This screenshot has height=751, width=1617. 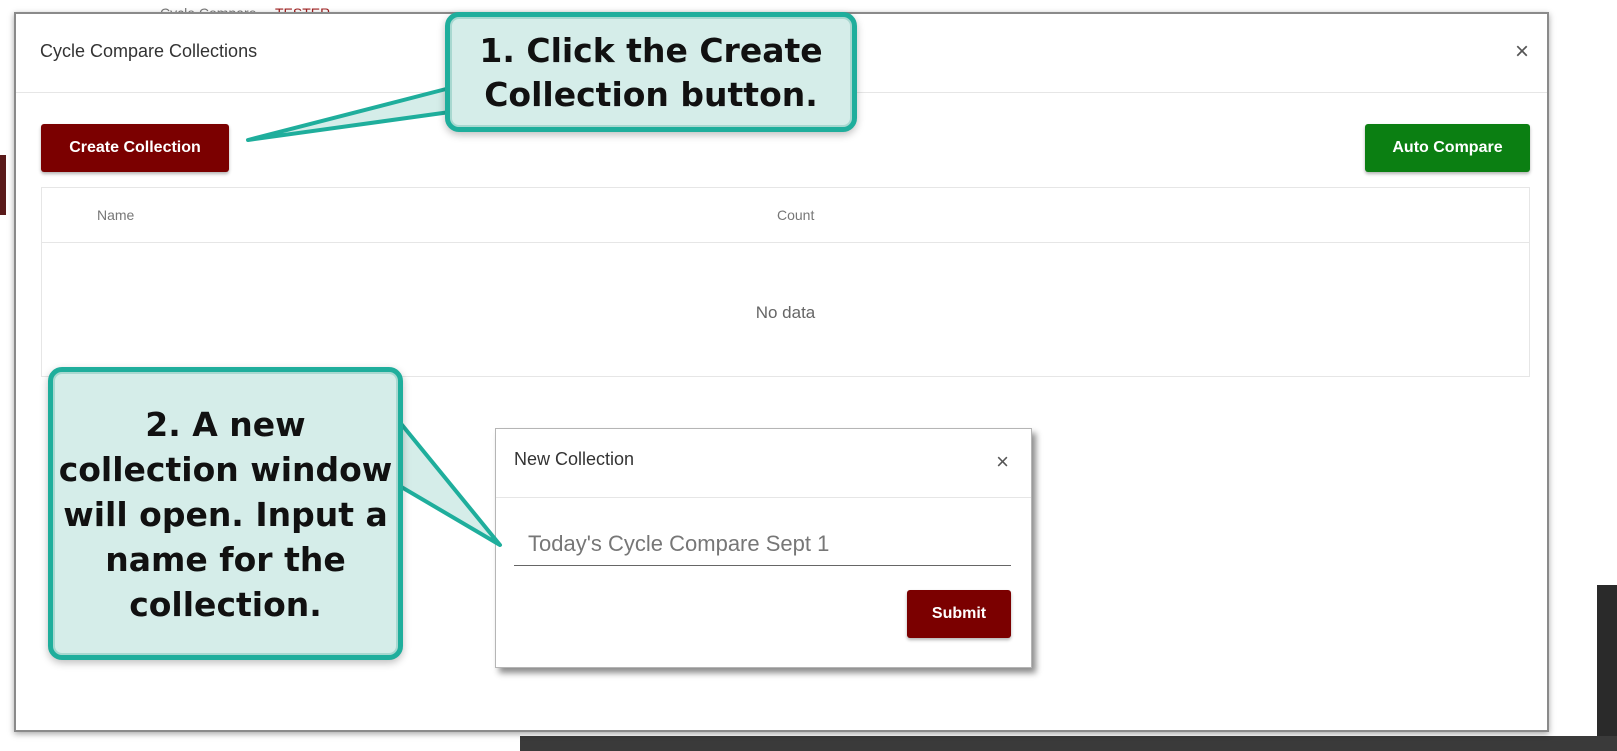 What do you see at coordinates (651, 72) in the screenshot?
I see `callout-step-1: 1. Click the Create Collection button.` at bounding box center [651, 72].